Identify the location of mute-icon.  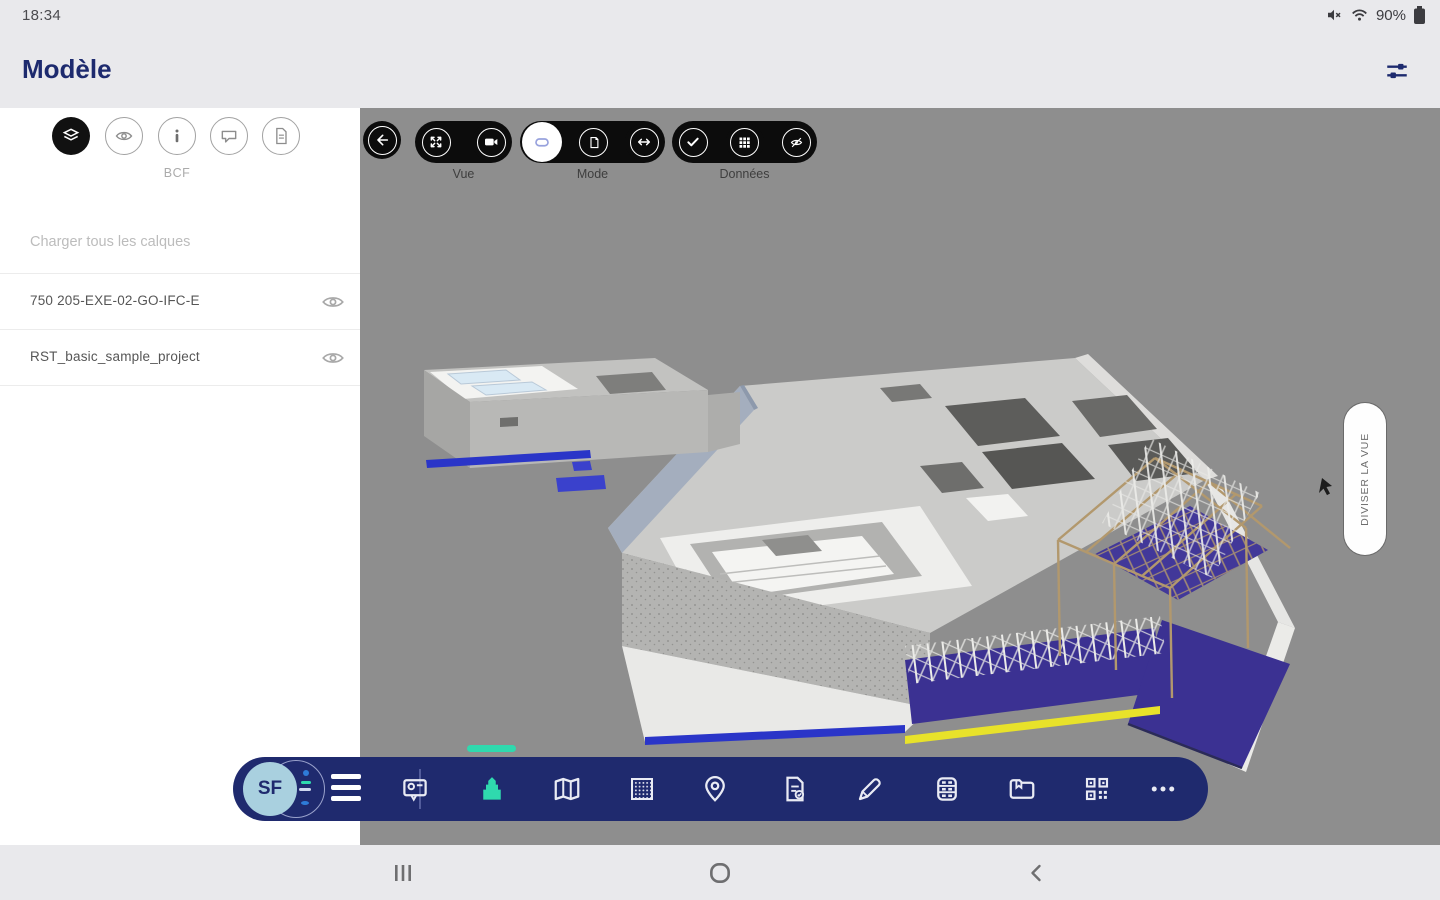
(1334, 15).